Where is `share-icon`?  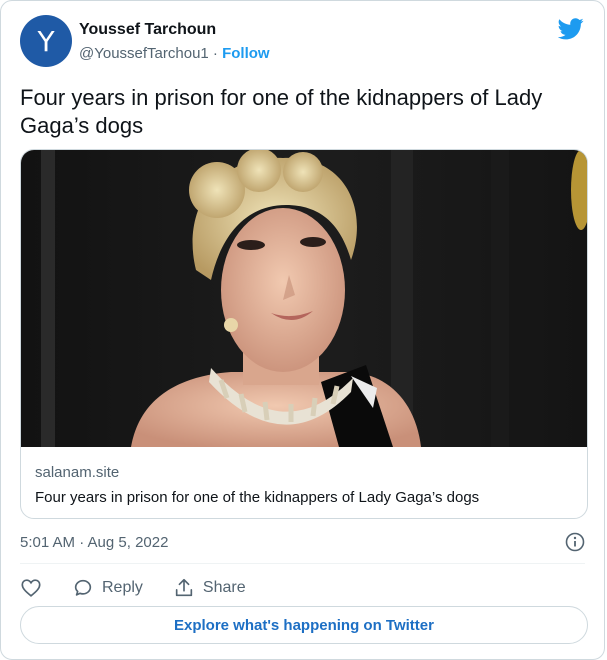
share-icon is located at coordinates (184, 587).